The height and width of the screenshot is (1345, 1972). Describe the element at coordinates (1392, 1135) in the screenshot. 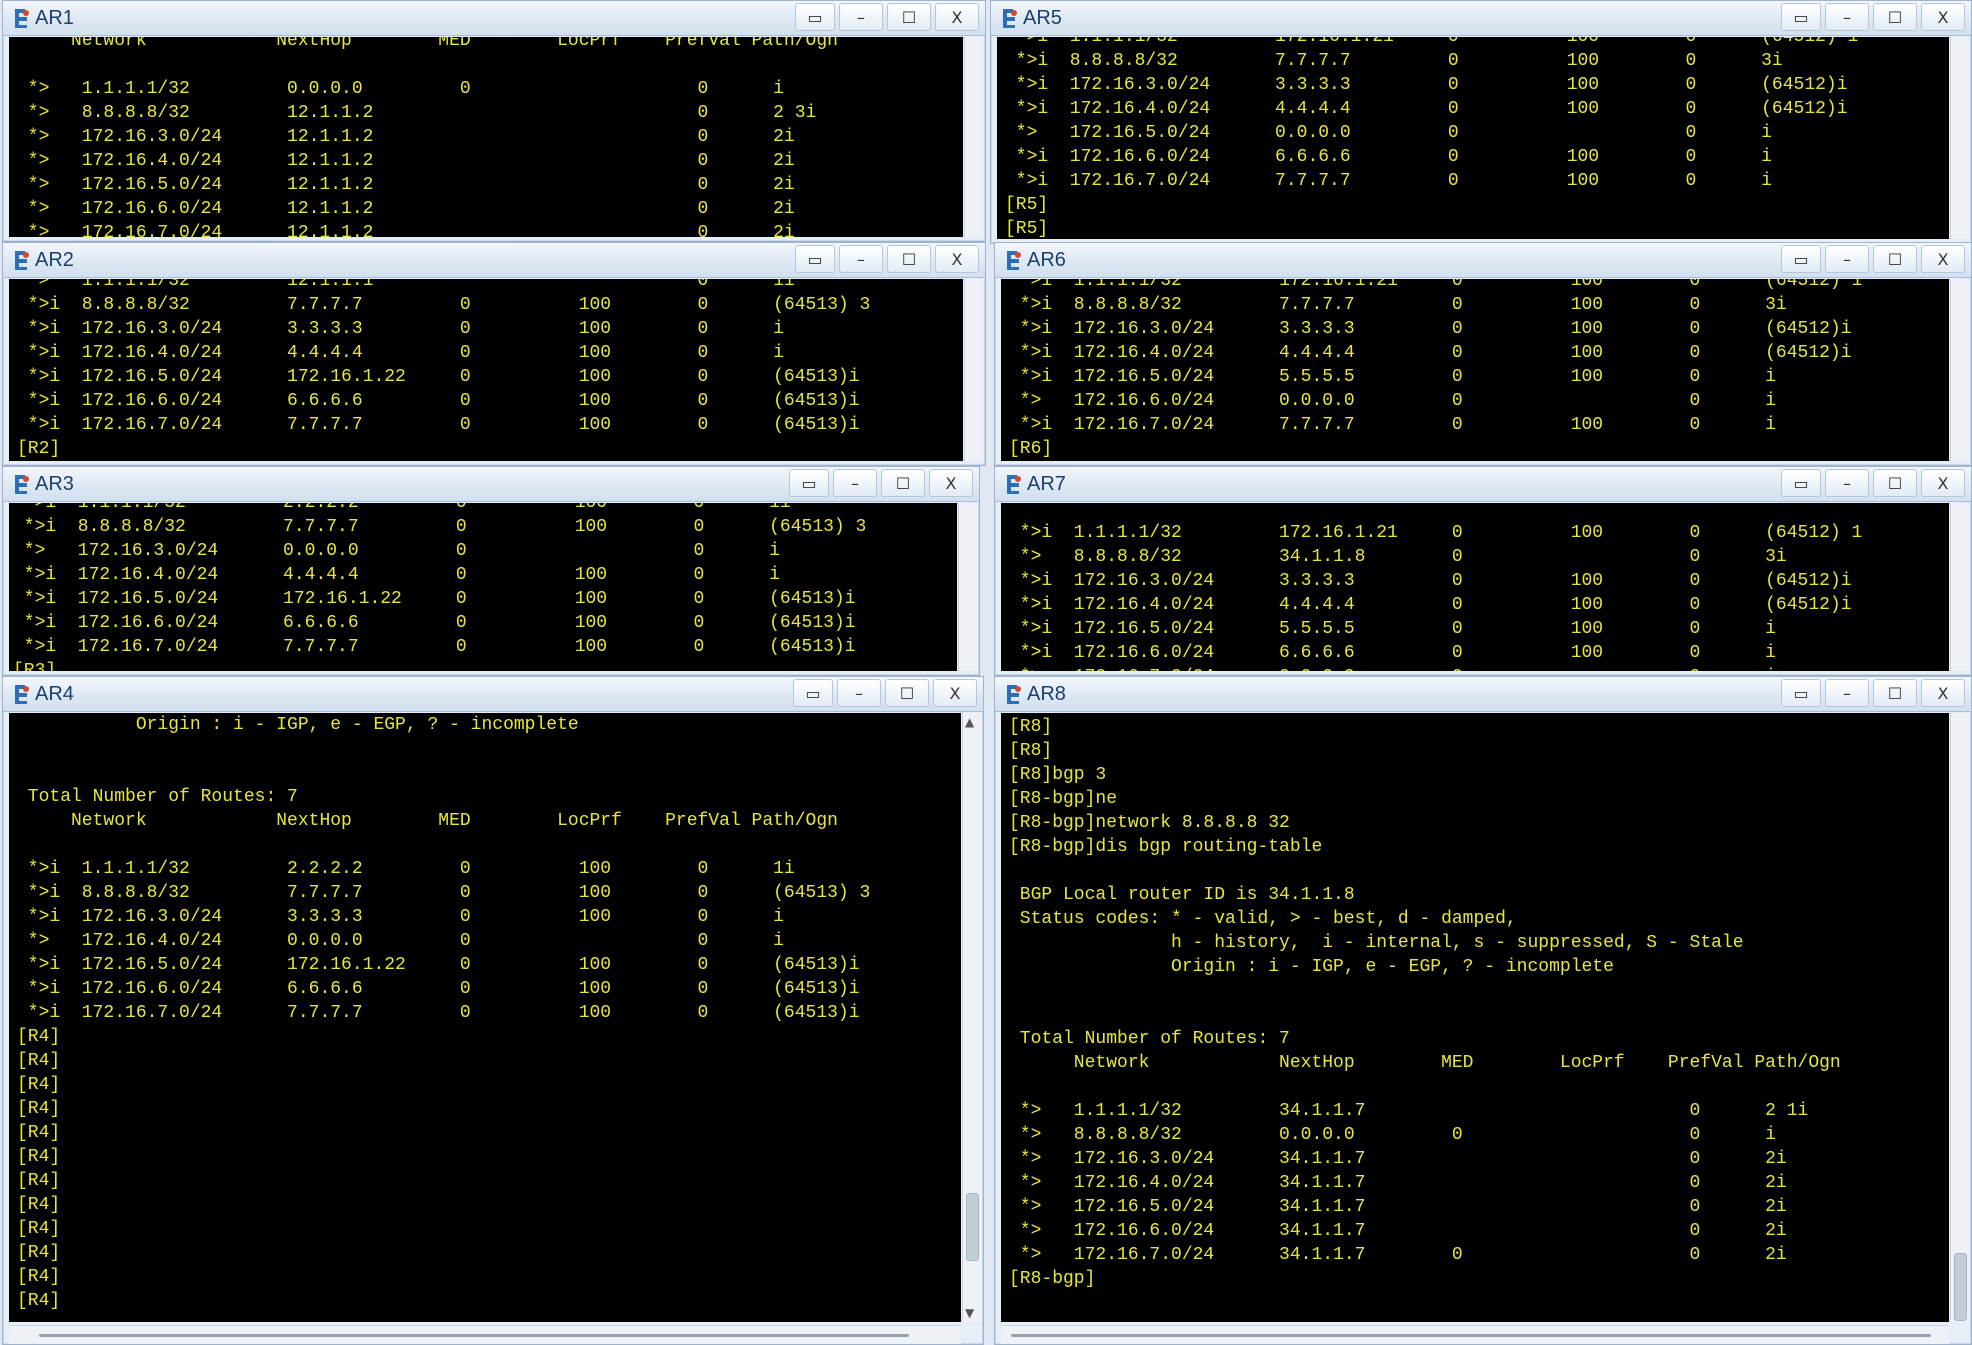

I see `terminal-line: *> 8.8.8.8/32 0.0.0.0 0 0 i` at that location.